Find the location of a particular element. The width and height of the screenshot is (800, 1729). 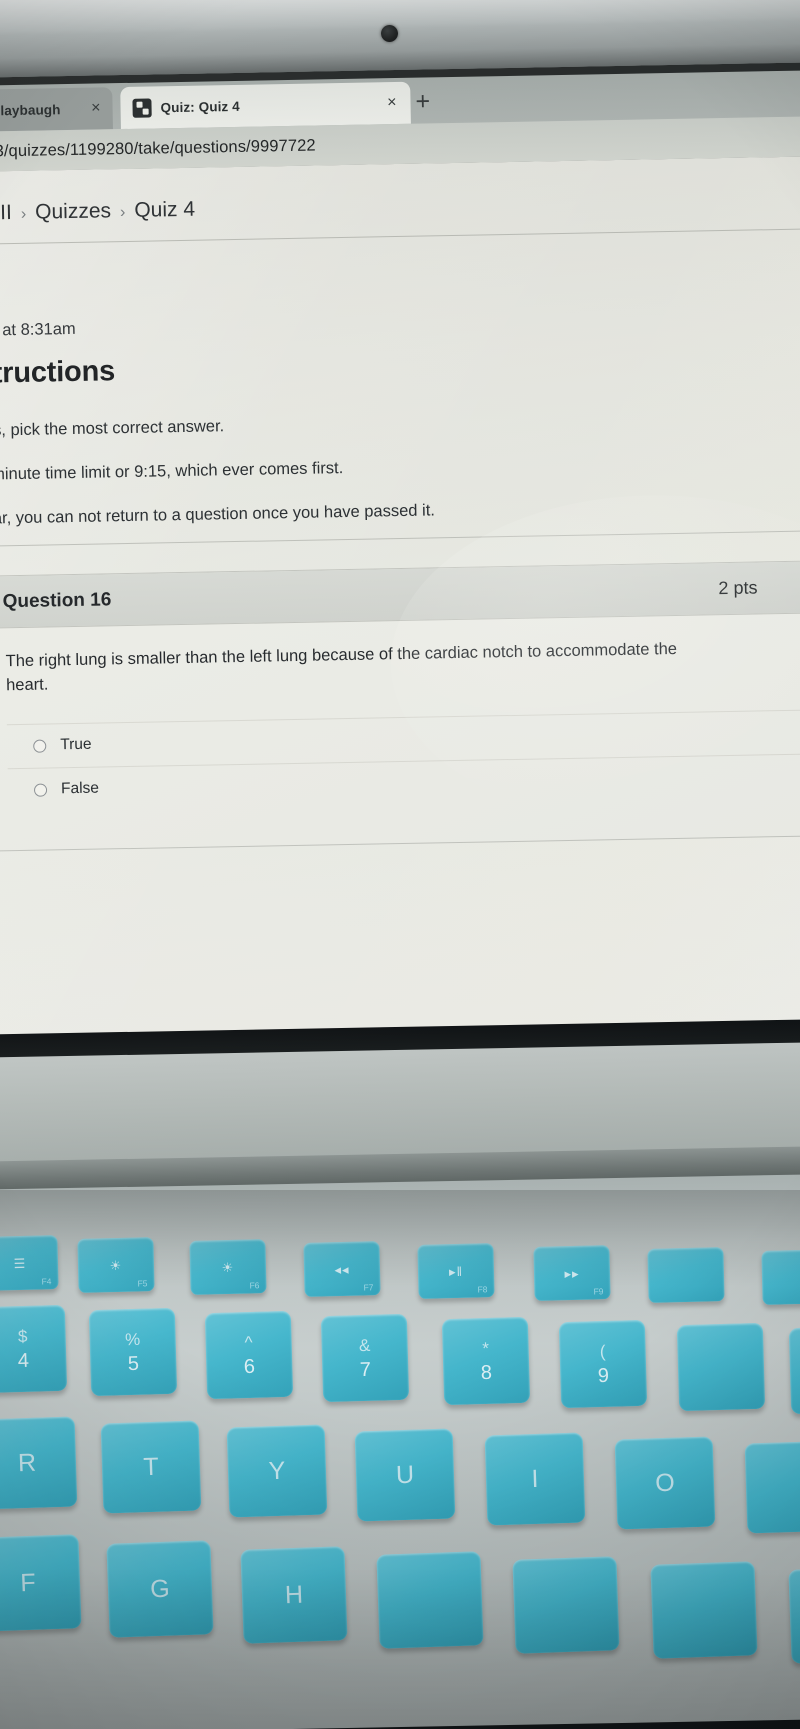

key-fn-label: F6 is located at coordinates (254, 1285).